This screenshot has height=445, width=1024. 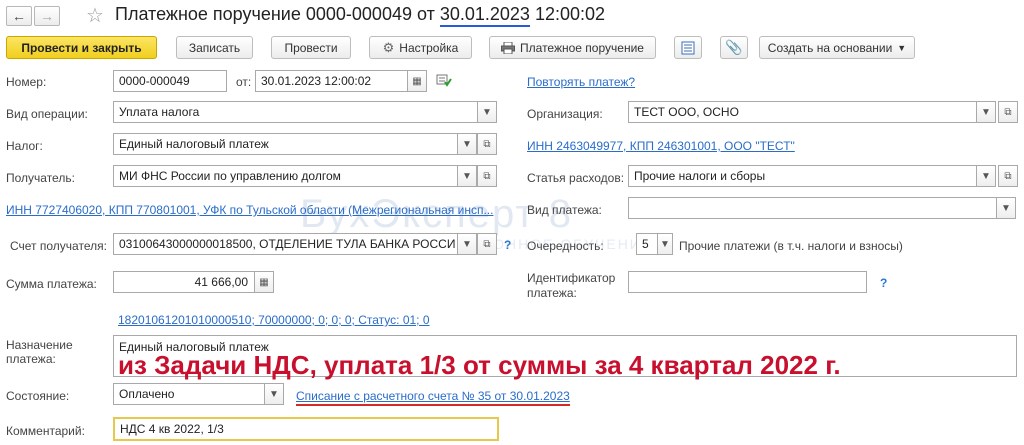 I want to click on organization-dropdown: ▼, so click(x=986, y=112).